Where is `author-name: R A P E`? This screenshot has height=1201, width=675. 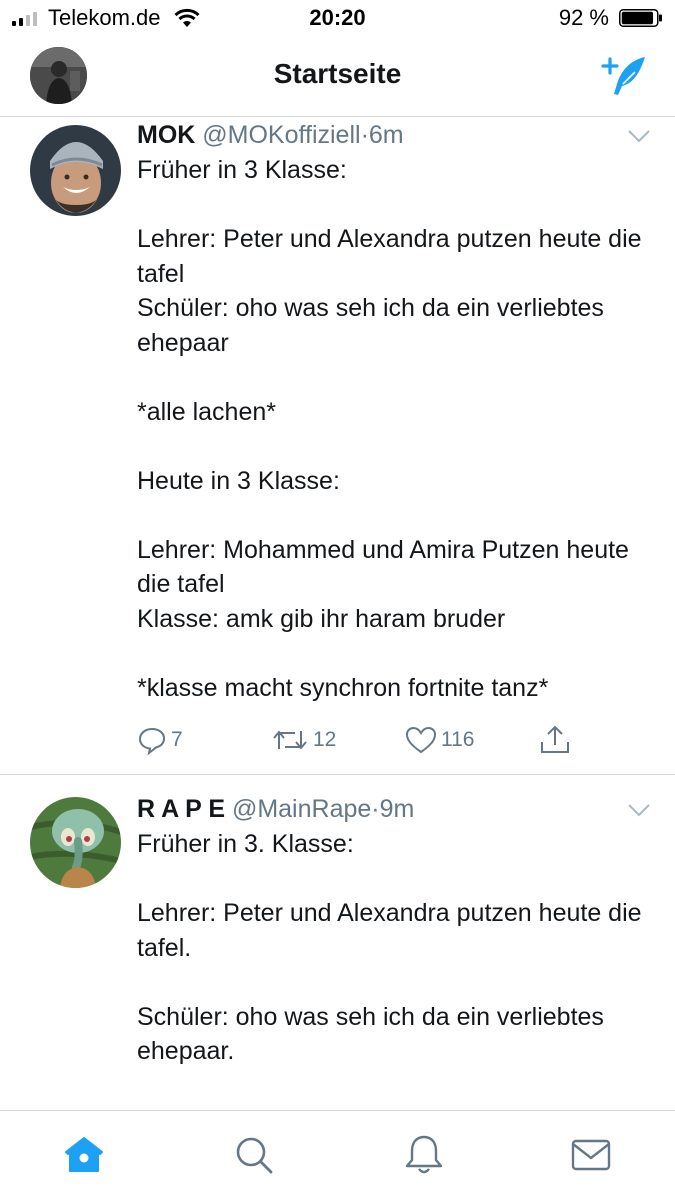 author-name: R A P E is located at coordinates (181, 809).